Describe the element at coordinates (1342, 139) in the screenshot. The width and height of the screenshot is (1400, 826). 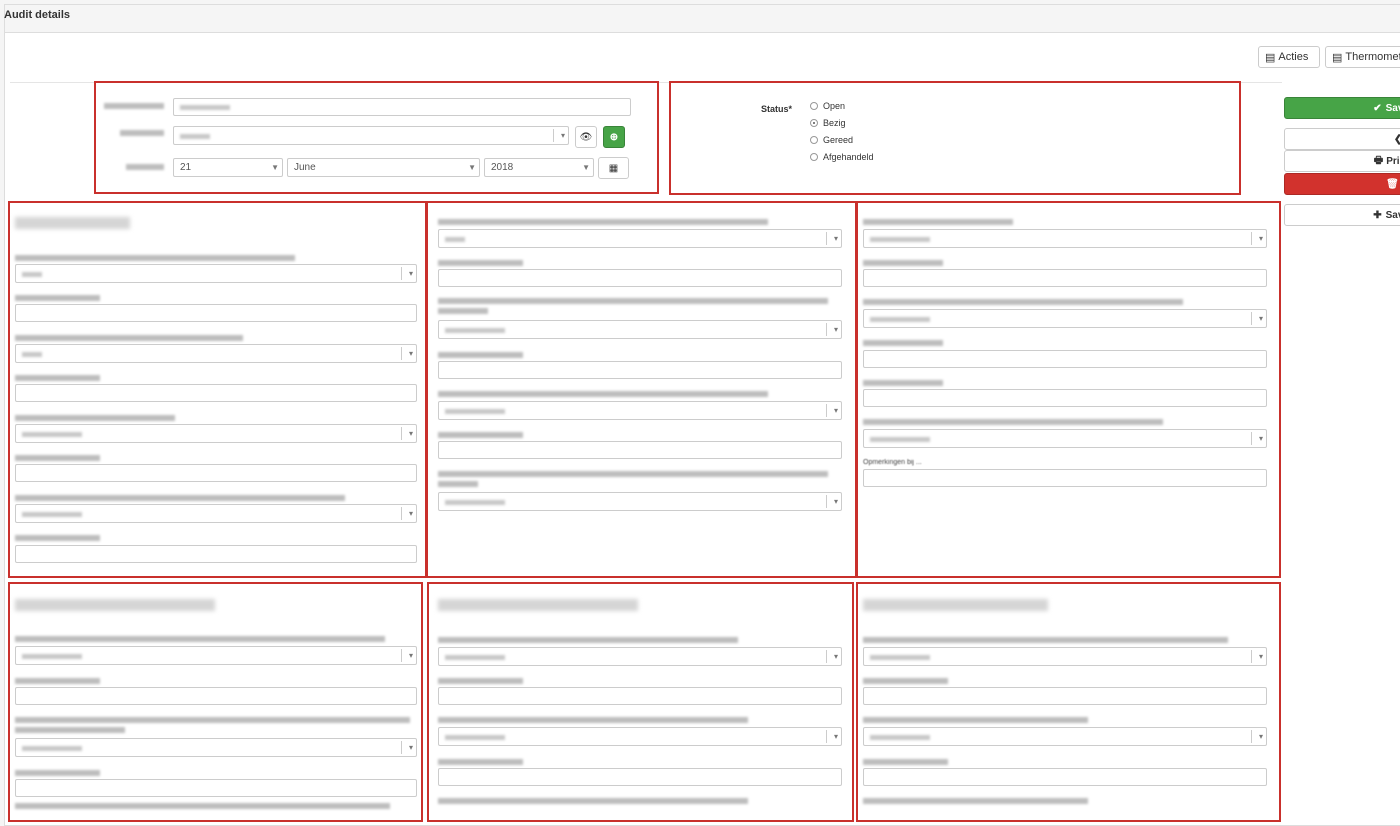
I see `back-button: ❮I` at that location.